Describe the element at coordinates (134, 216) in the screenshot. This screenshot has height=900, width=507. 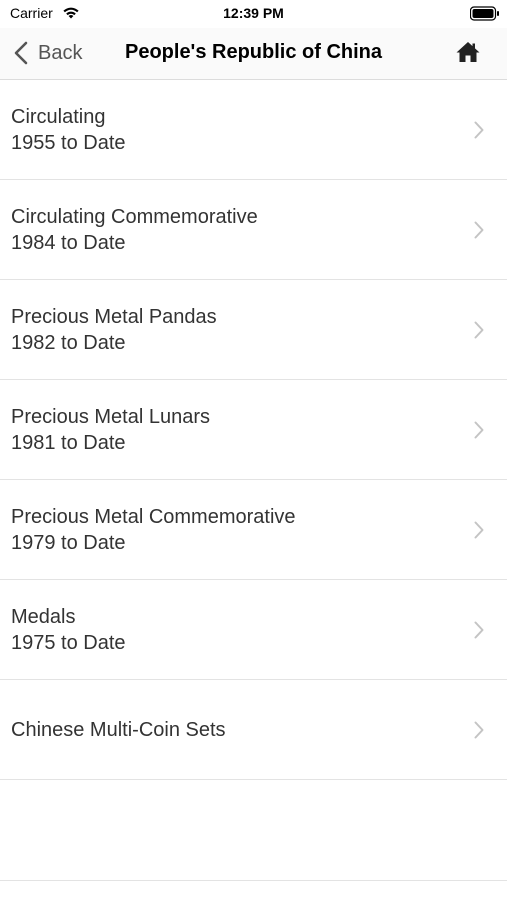
I see `list-item-title: Circulating Commemorative` at that location.